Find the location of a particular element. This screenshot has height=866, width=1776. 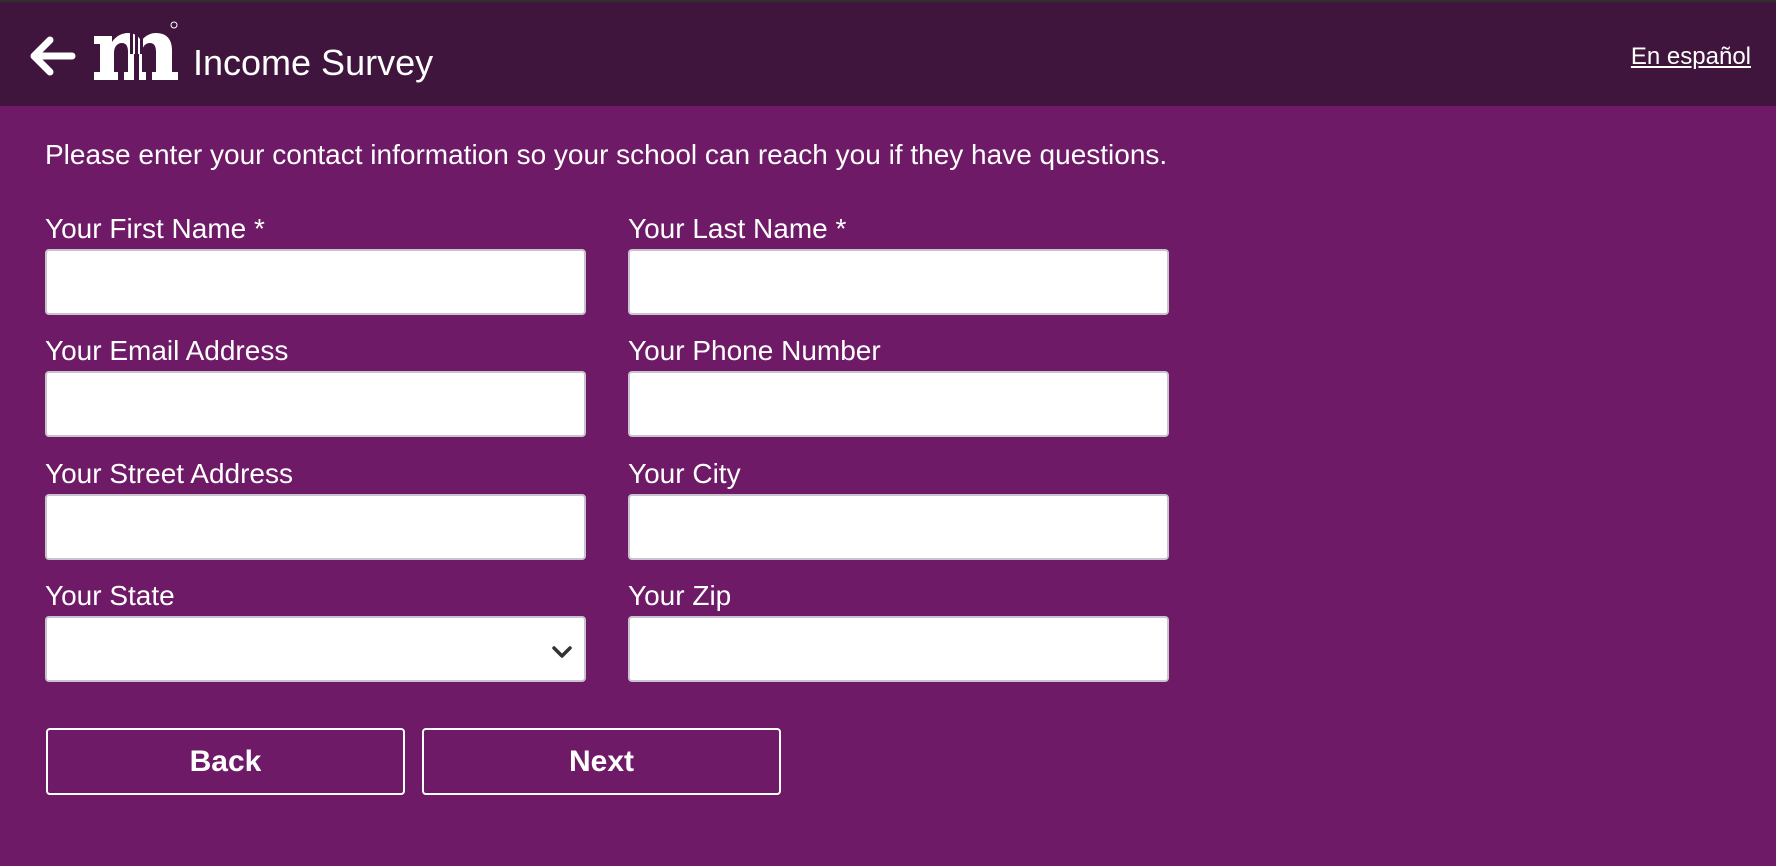

last-name-label: Your Last Name * is located at coordinates (737, 228).